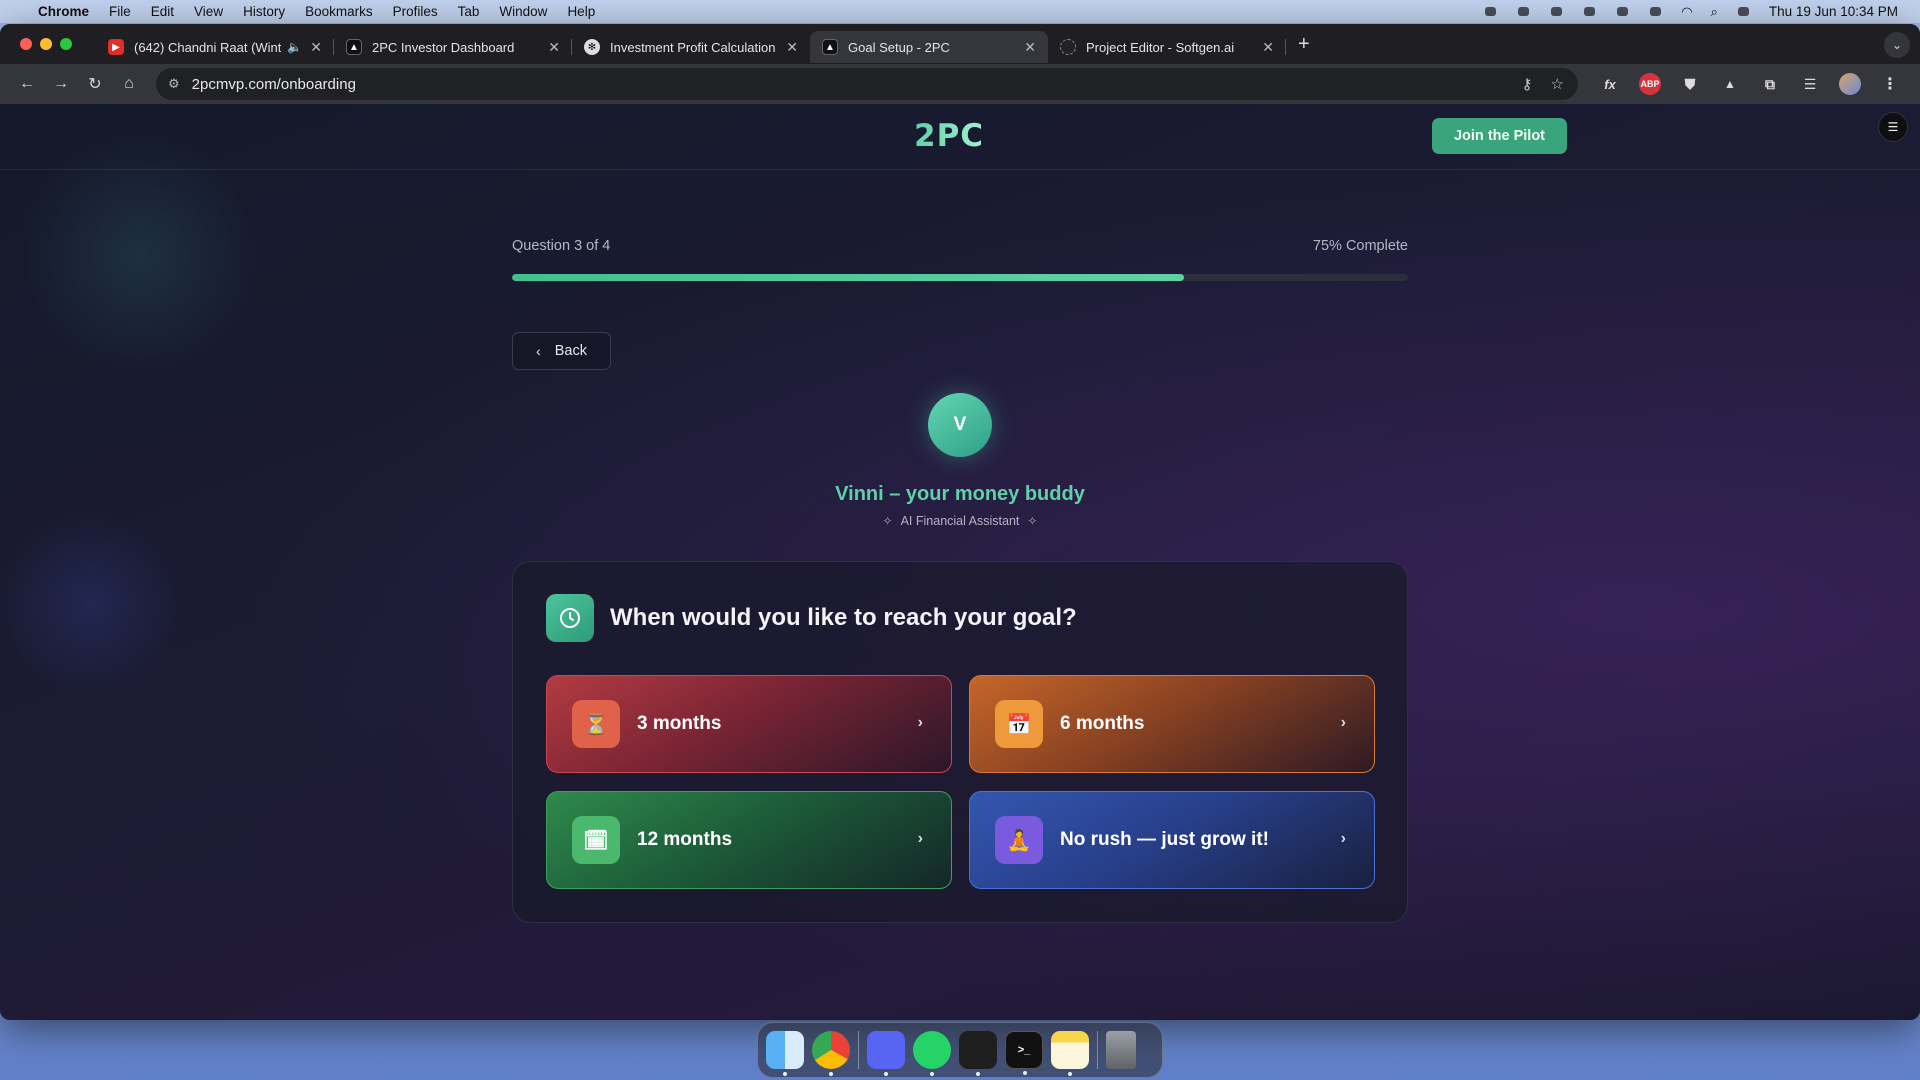  Describe the element at coordinates (867, 84) in the screenshot. I see `address-bar: ⚙ 2pcmvp.com/onboarding ⚷ ☆` at that location.